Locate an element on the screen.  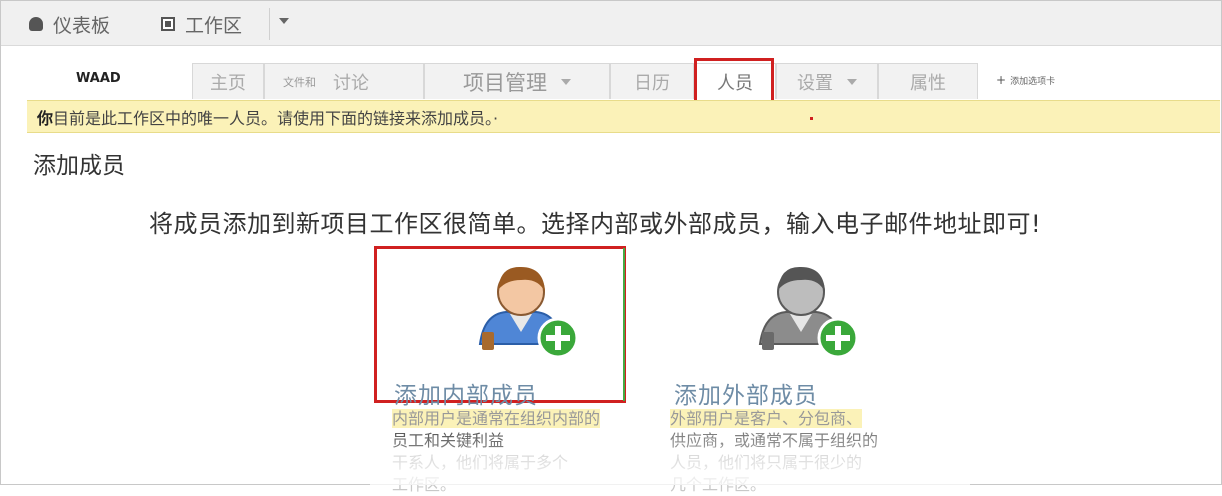
tab-home: 主页 is located at coordinates (228, 81).